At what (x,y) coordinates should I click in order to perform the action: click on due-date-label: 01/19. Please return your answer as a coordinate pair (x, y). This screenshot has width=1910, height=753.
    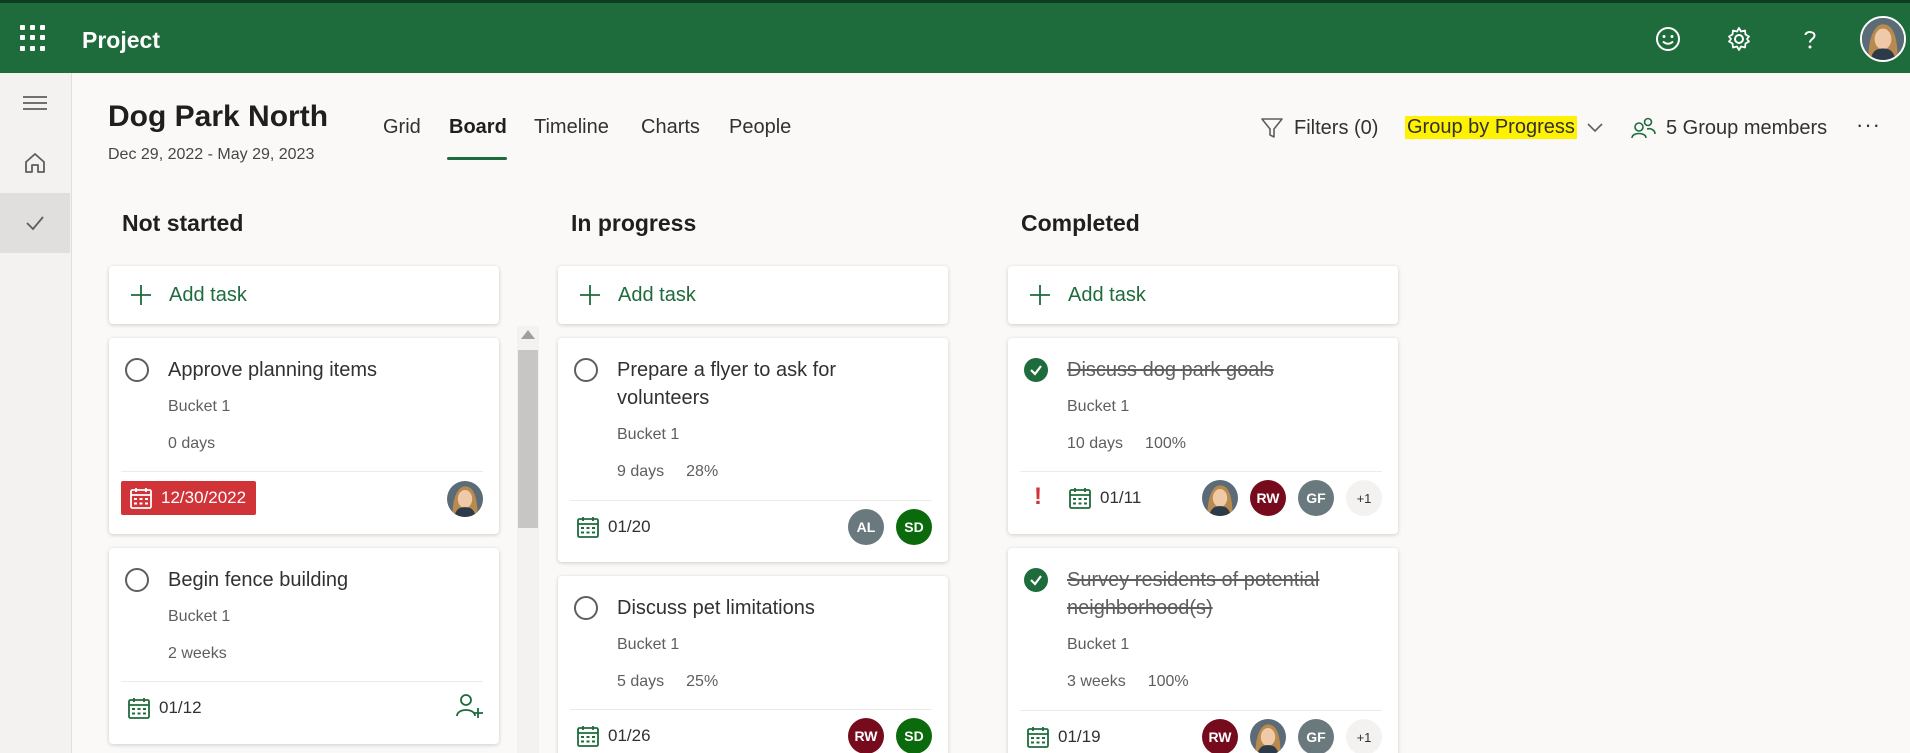
    Looking at the image, I should click on (1079, 736).